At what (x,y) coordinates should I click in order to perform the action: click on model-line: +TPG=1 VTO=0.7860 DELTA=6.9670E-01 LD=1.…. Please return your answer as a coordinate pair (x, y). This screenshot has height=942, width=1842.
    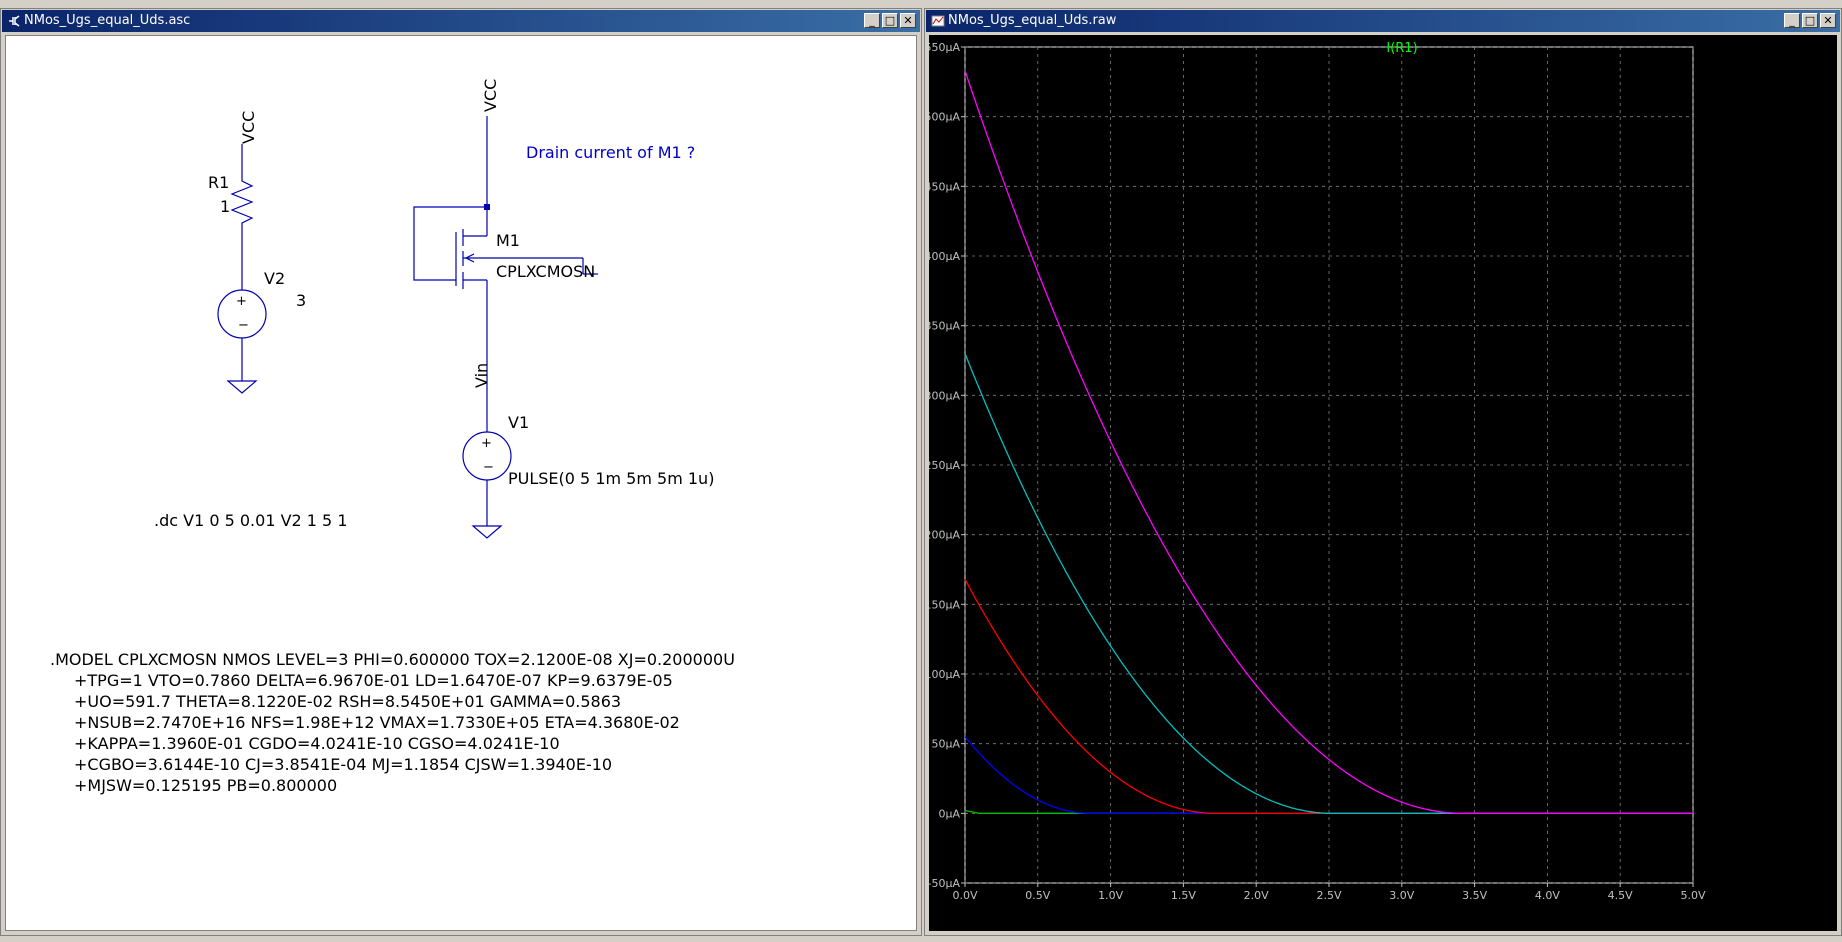
    Looking at the image, I should click on (373, 680).